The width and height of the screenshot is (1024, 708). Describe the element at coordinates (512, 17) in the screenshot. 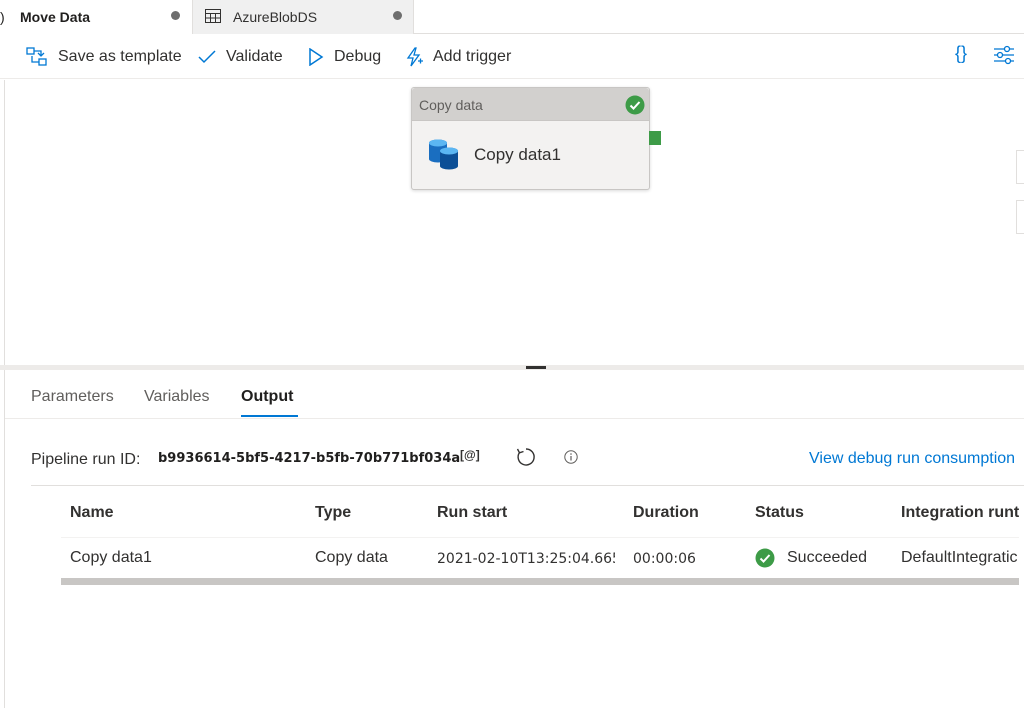

I see `document-tab-strip: ) Move Data AzureBlobDS` at that location.